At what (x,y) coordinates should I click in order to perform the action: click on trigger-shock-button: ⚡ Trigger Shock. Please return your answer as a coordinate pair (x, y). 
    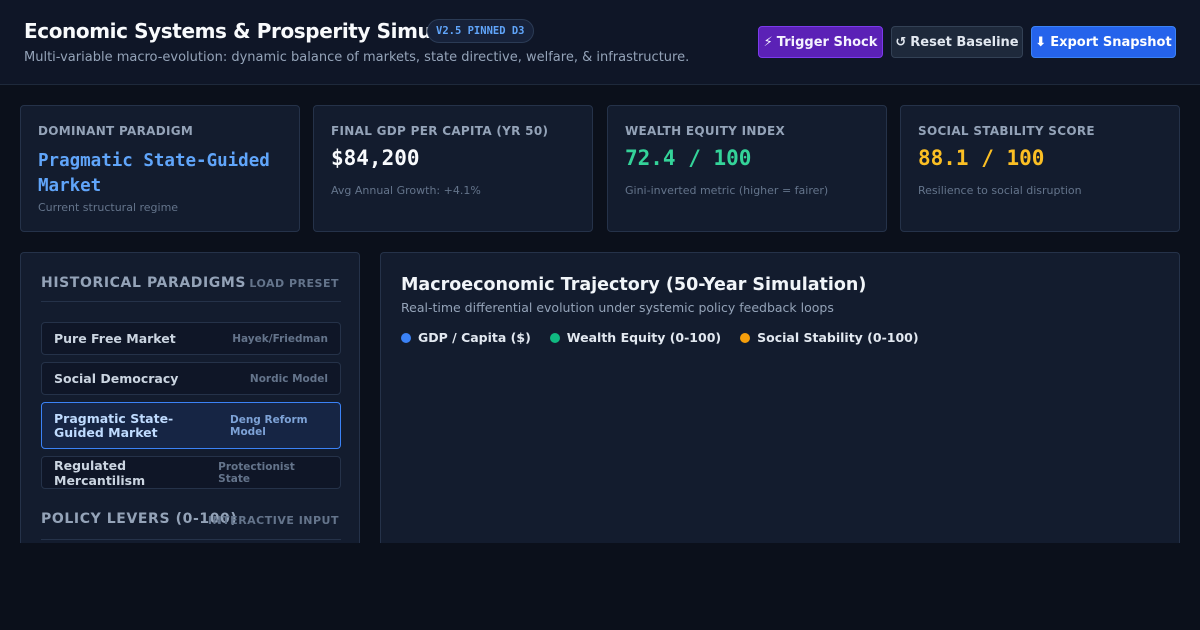
    Looking at the image, I should click on (820, 42).